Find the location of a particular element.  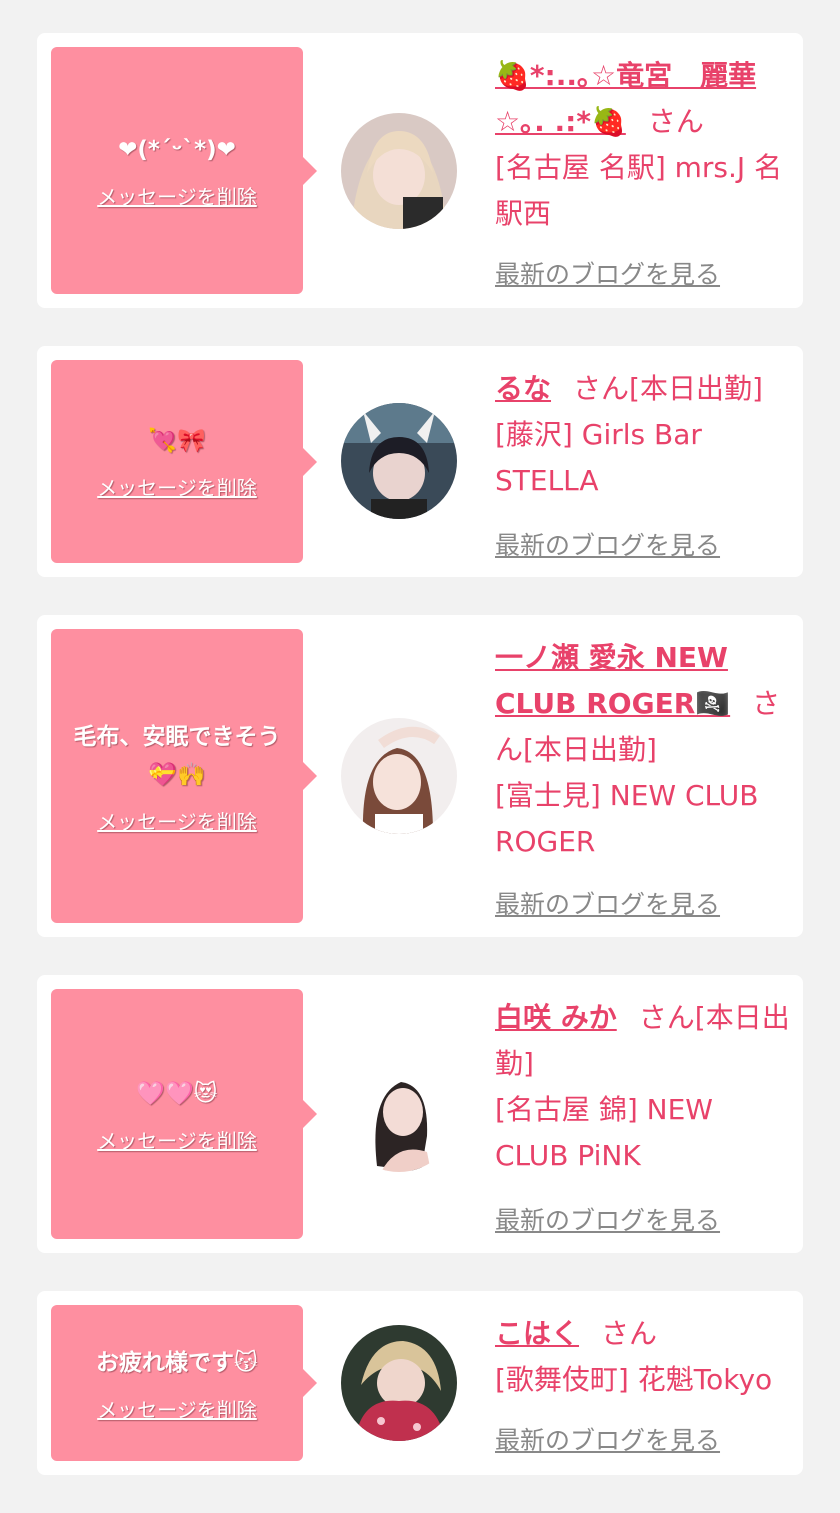

cast-info: るな さん[本日出勤] [藤沢] Girls Bar STELLA is located at coordinates (645, 435).